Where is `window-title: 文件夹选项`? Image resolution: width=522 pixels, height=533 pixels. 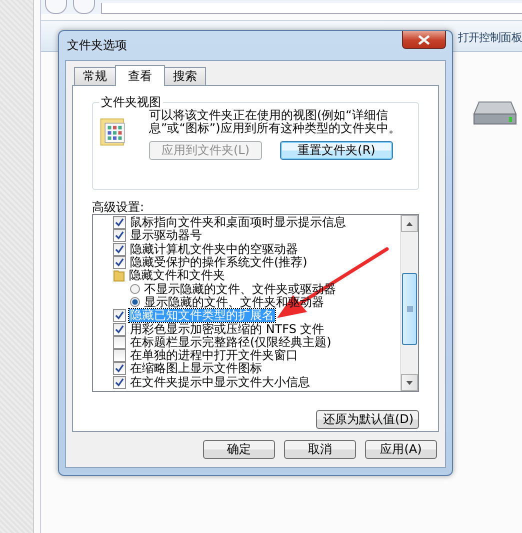
window-title: 文件夹选项 is located at coordinates (97, 45).